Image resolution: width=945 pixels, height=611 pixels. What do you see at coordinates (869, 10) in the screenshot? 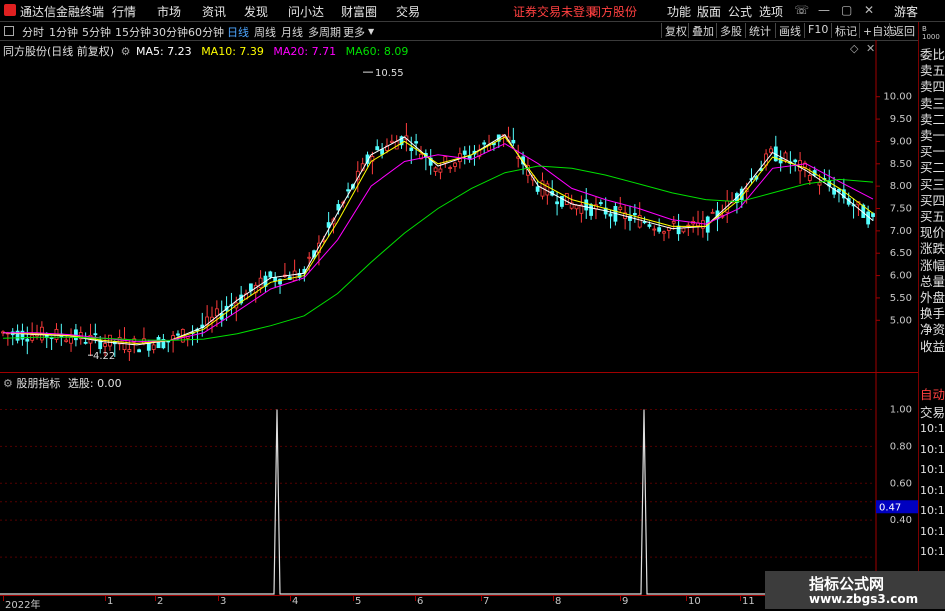
I see `close-icon: ✕` at bounding box center [869, 10].